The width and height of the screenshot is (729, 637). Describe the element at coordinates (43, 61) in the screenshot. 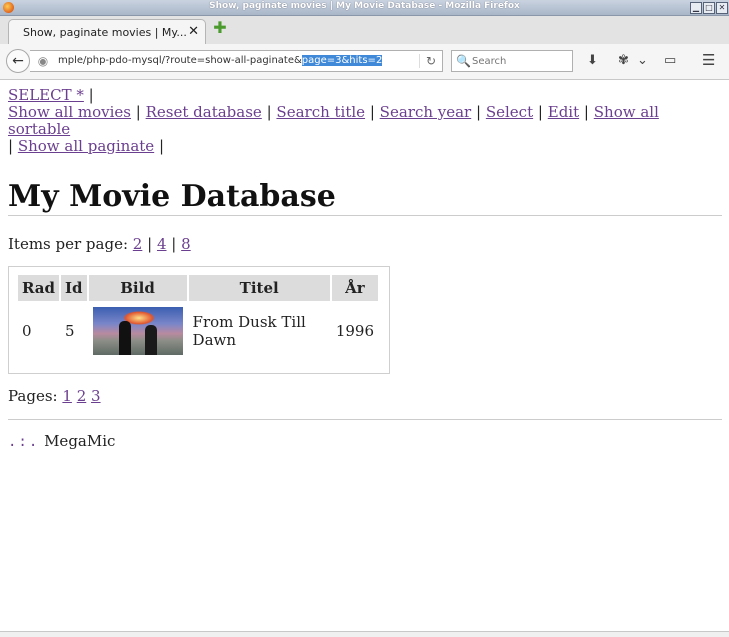

I see `globe-icon: ◉` at that location.